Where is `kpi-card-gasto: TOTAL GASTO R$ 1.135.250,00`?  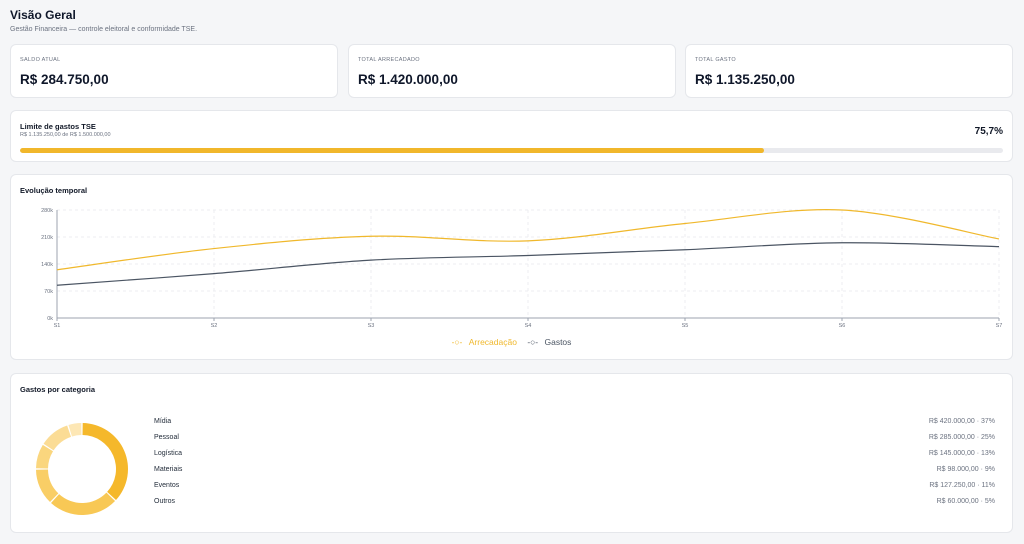
kpi-card-gasto: TOTAL GASTO R$ 1.135.250,00 is located at coordinates (849, 71).